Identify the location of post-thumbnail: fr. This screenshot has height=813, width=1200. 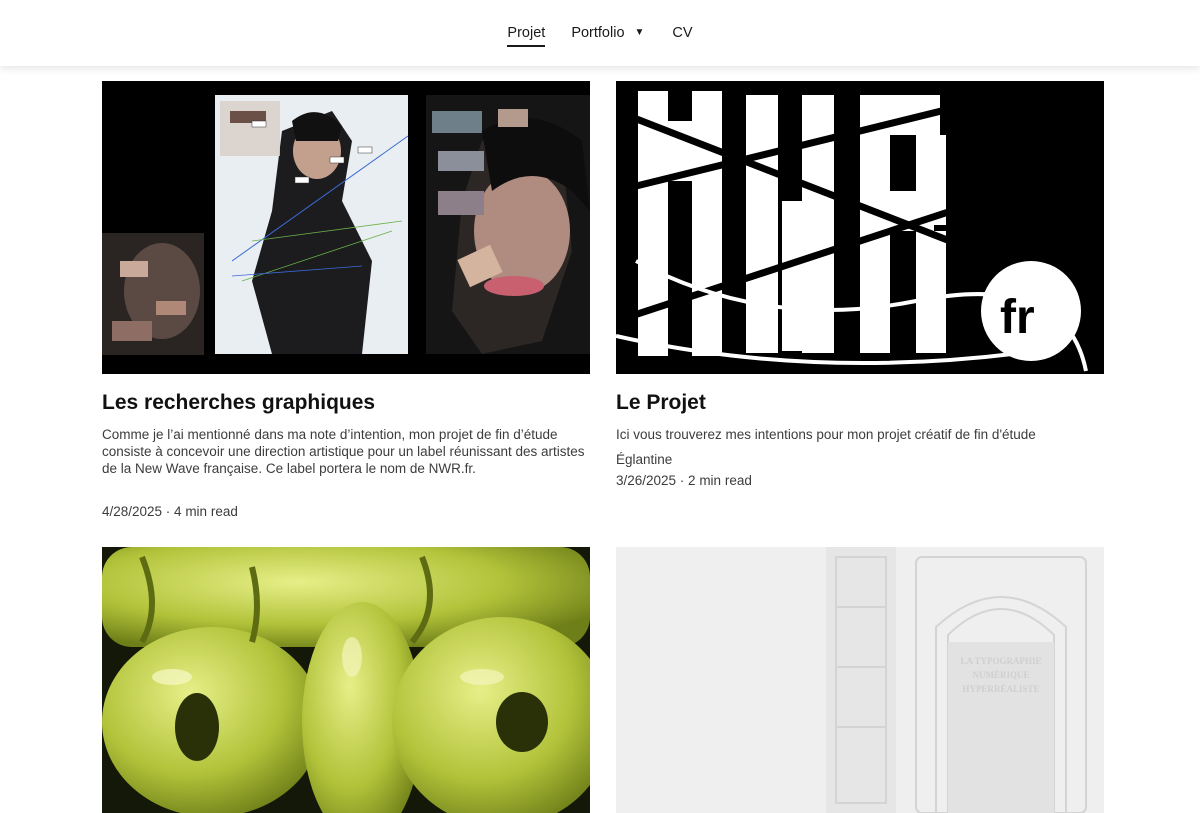
(860, 227).